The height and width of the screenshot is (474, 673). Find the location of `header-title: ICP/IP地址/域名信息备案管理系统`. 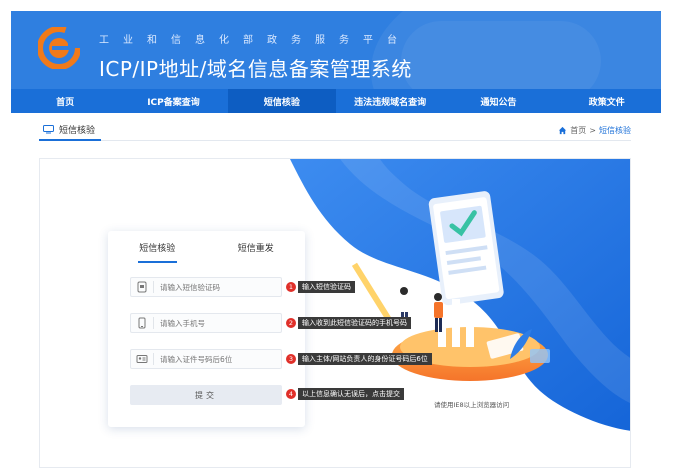

header-title: ICP/IP地址/域名信息备案管理系统 is located at coordinates (255, 69).